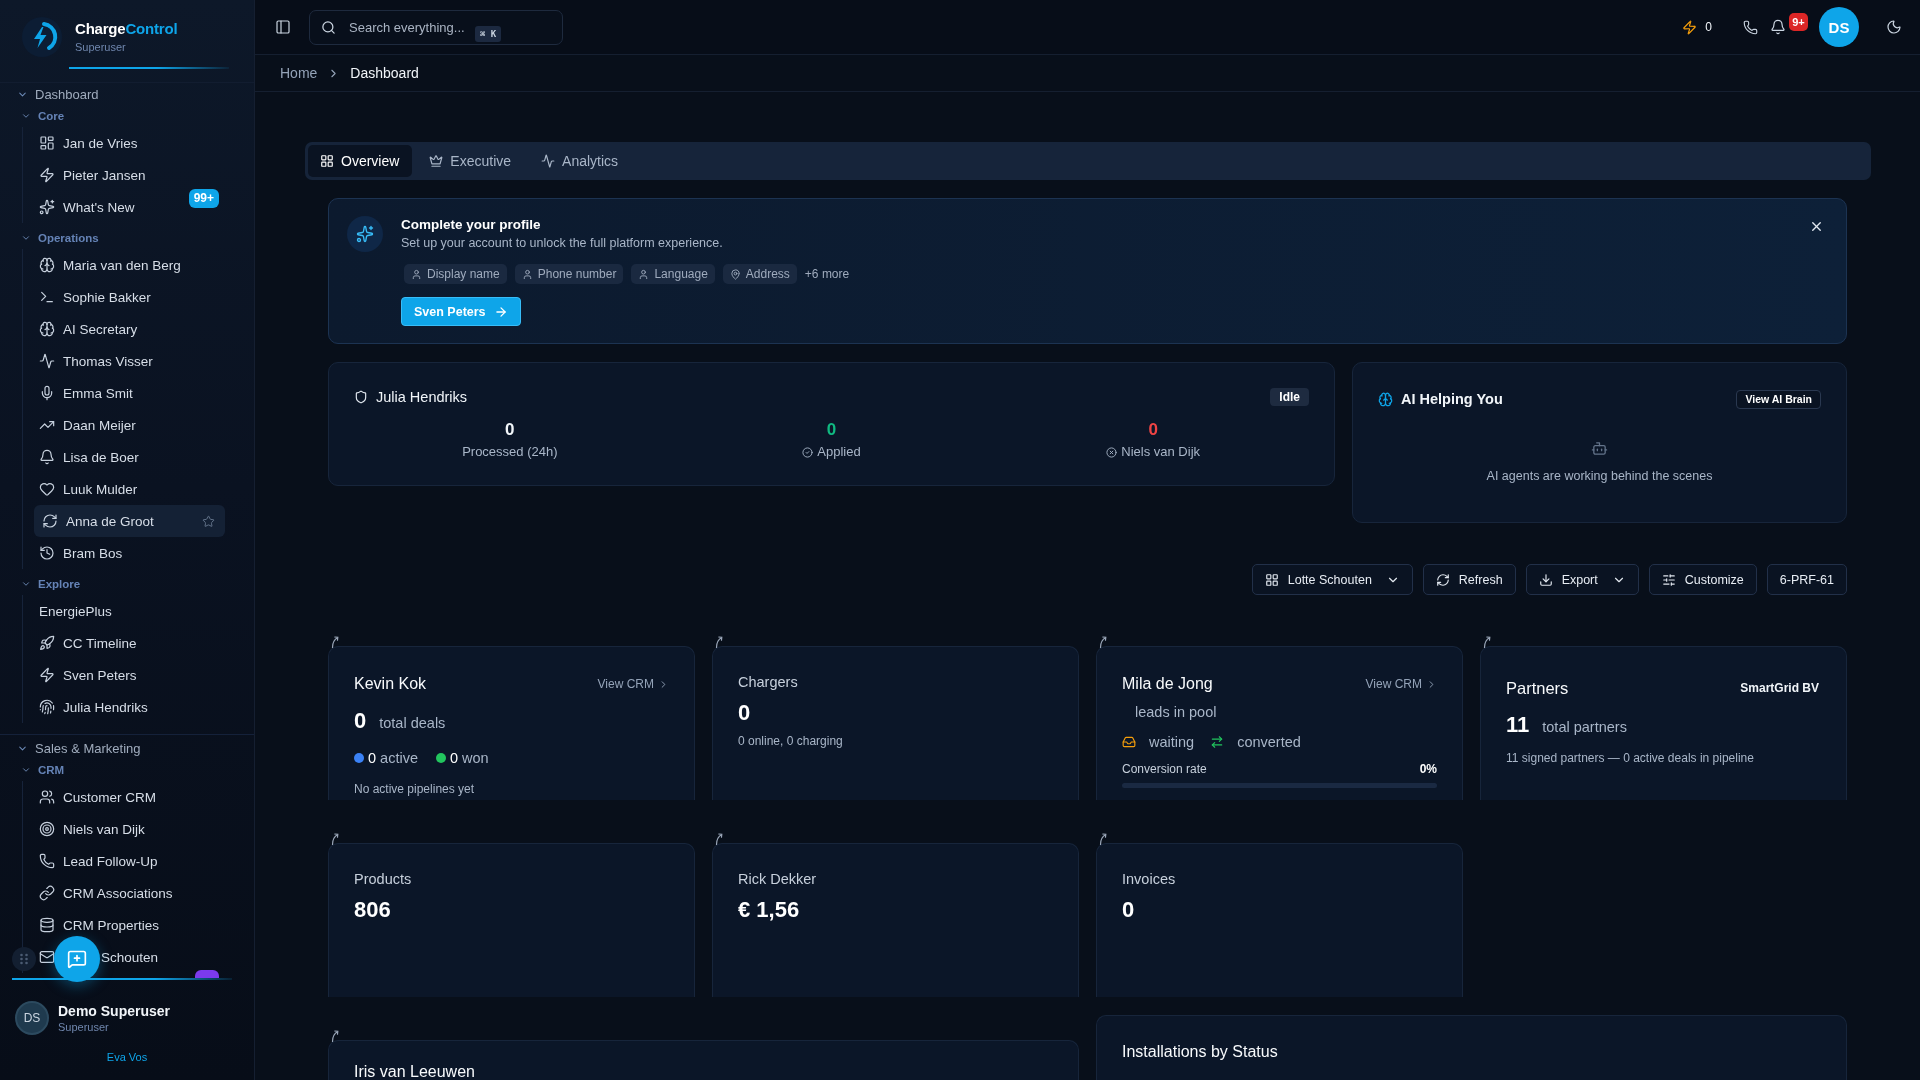  I want to click on stat-label: Niels van Dijk, so click(1161, 452).